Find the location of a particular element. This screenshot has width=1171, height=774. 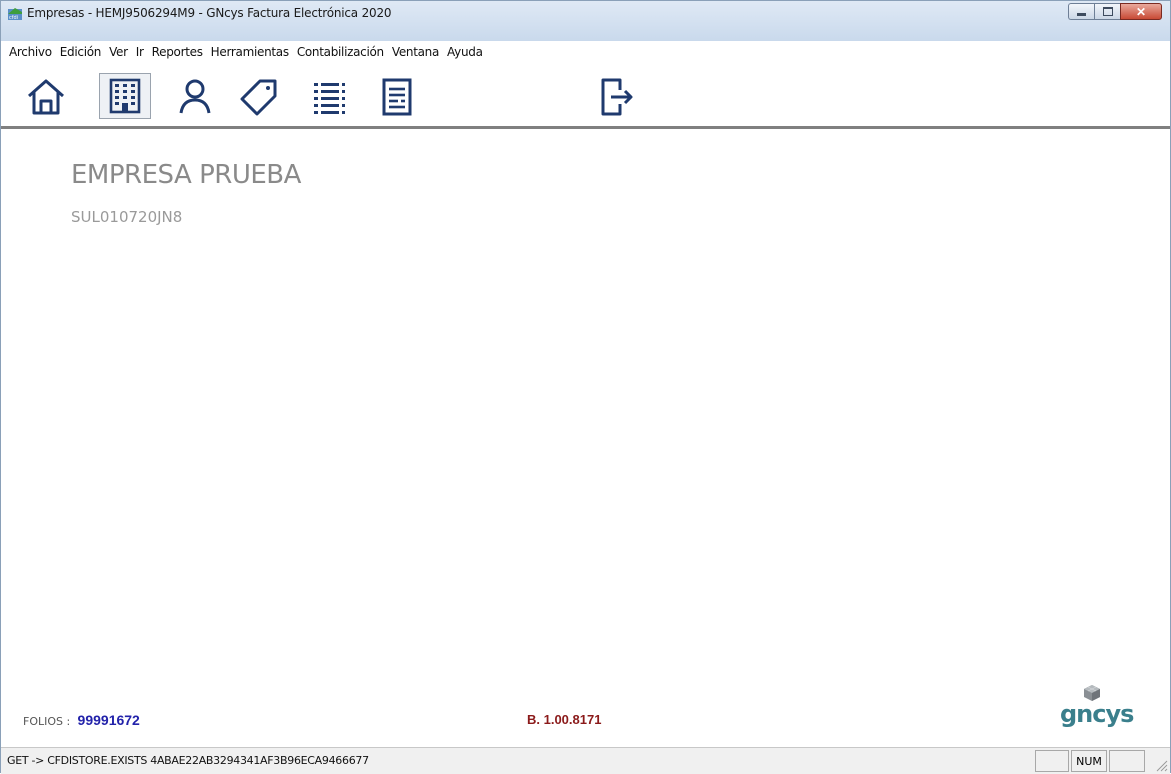

svg-text: cfdi is located at coordinates (13, 18).